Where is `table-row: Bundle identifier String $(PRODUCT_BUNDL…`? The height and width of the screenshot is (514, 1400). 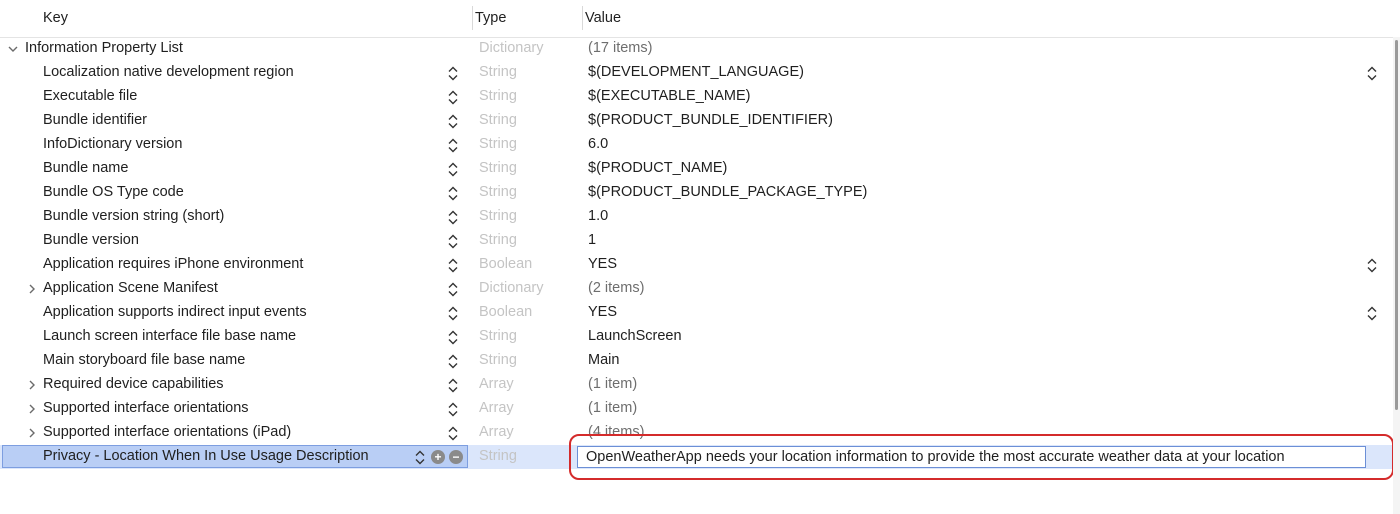 table-row: Bundle identifier String $(PRODUCT_BUNDL… is located at coordinates (700, 121).